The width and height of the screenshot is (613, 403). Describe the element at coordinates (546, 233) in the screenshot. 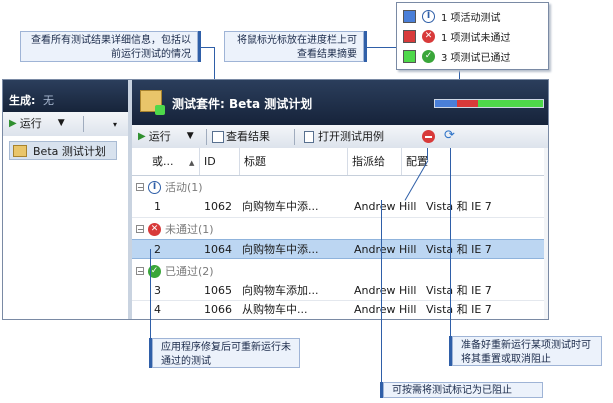

I see `vertical-scrollbar` at that location.